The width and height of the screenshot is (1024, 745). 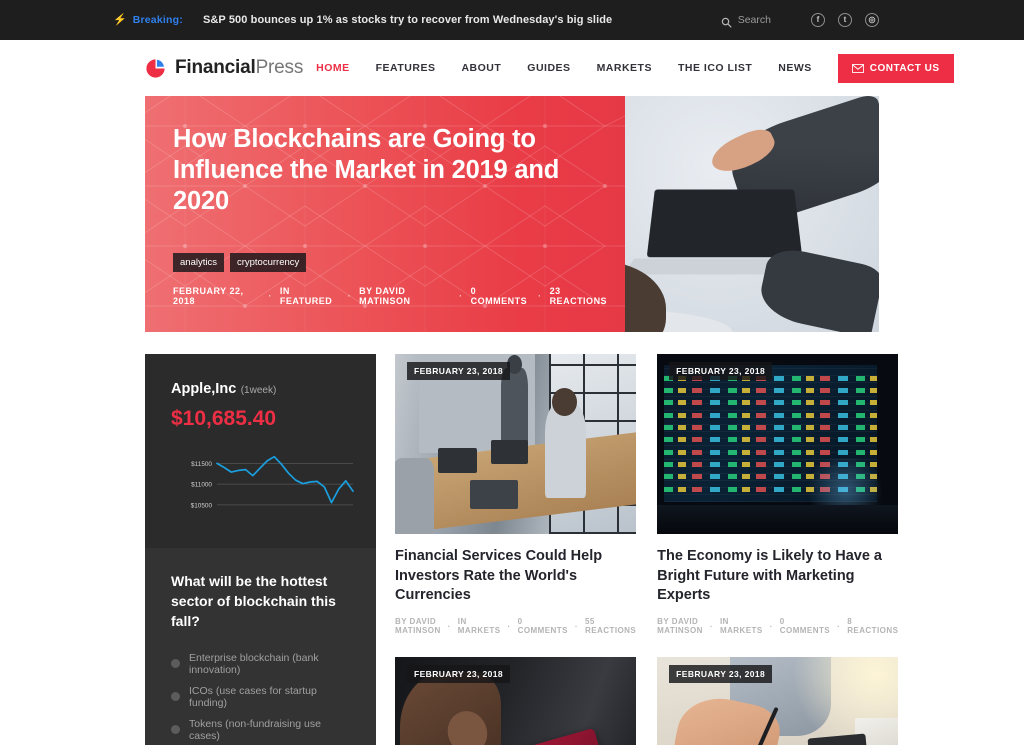 I want to click on article-reactions: 8 REACTIONS, so click(x=873, y=626).